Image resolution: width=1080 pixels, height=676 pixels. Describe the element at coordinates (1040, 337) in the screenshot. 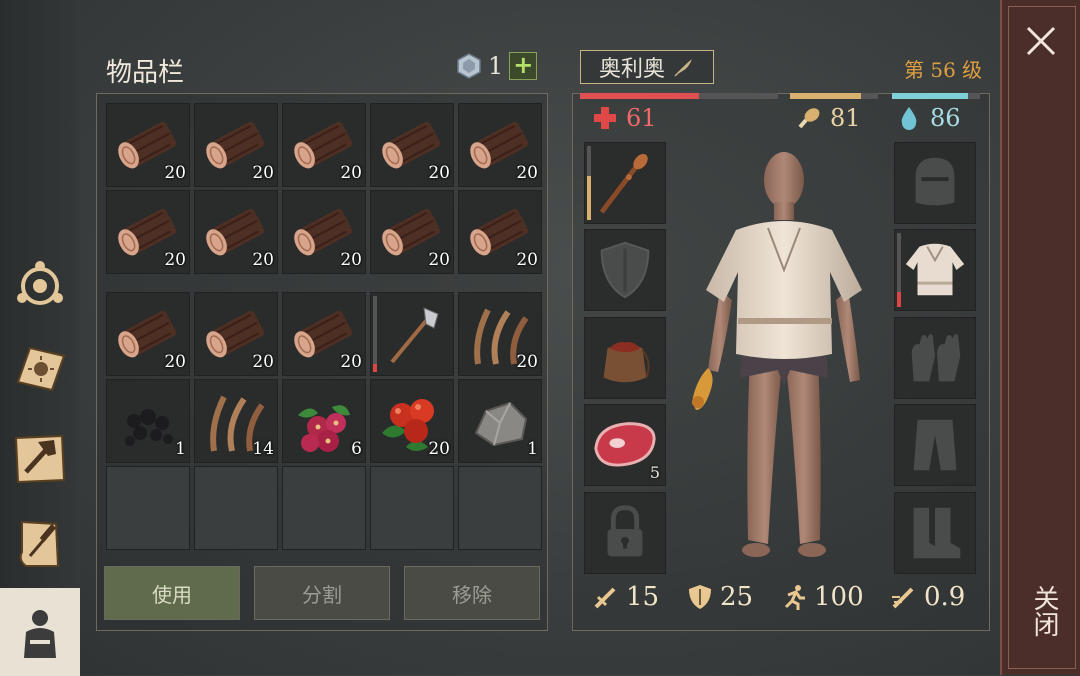

I see `close-panel` at that location.